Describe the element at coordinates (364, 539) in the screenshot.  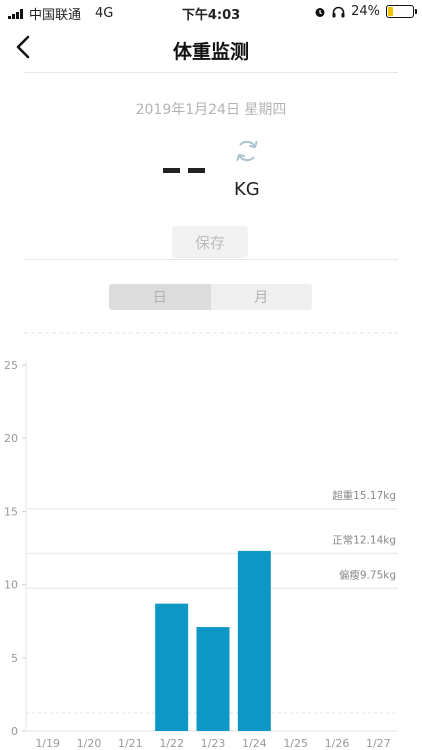
I see `reference-label: 正常12.14kg` at that location.